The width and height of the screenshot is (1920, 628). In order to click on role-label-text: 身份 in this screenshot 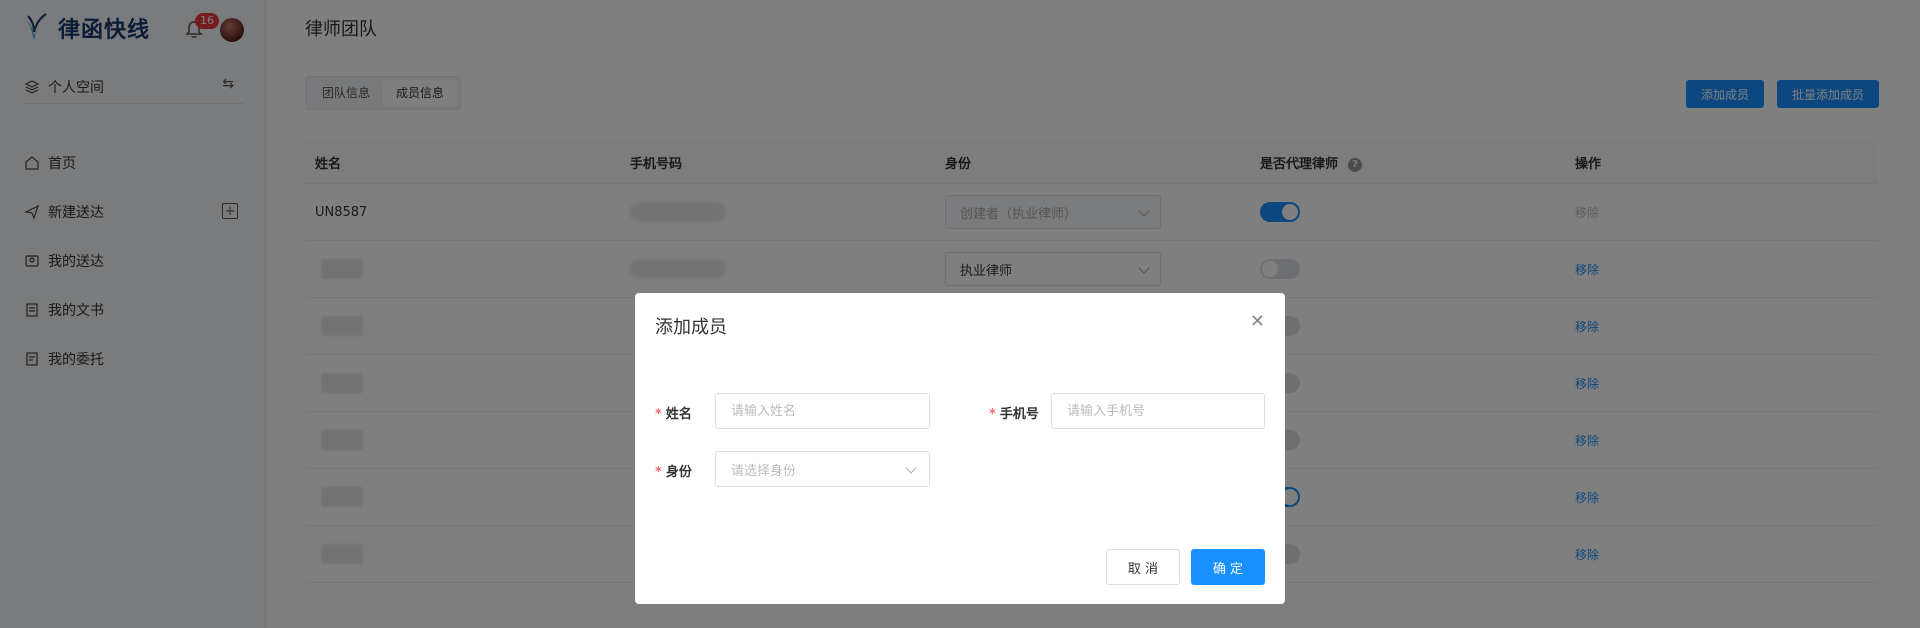, I will do `click(678, 472)`.